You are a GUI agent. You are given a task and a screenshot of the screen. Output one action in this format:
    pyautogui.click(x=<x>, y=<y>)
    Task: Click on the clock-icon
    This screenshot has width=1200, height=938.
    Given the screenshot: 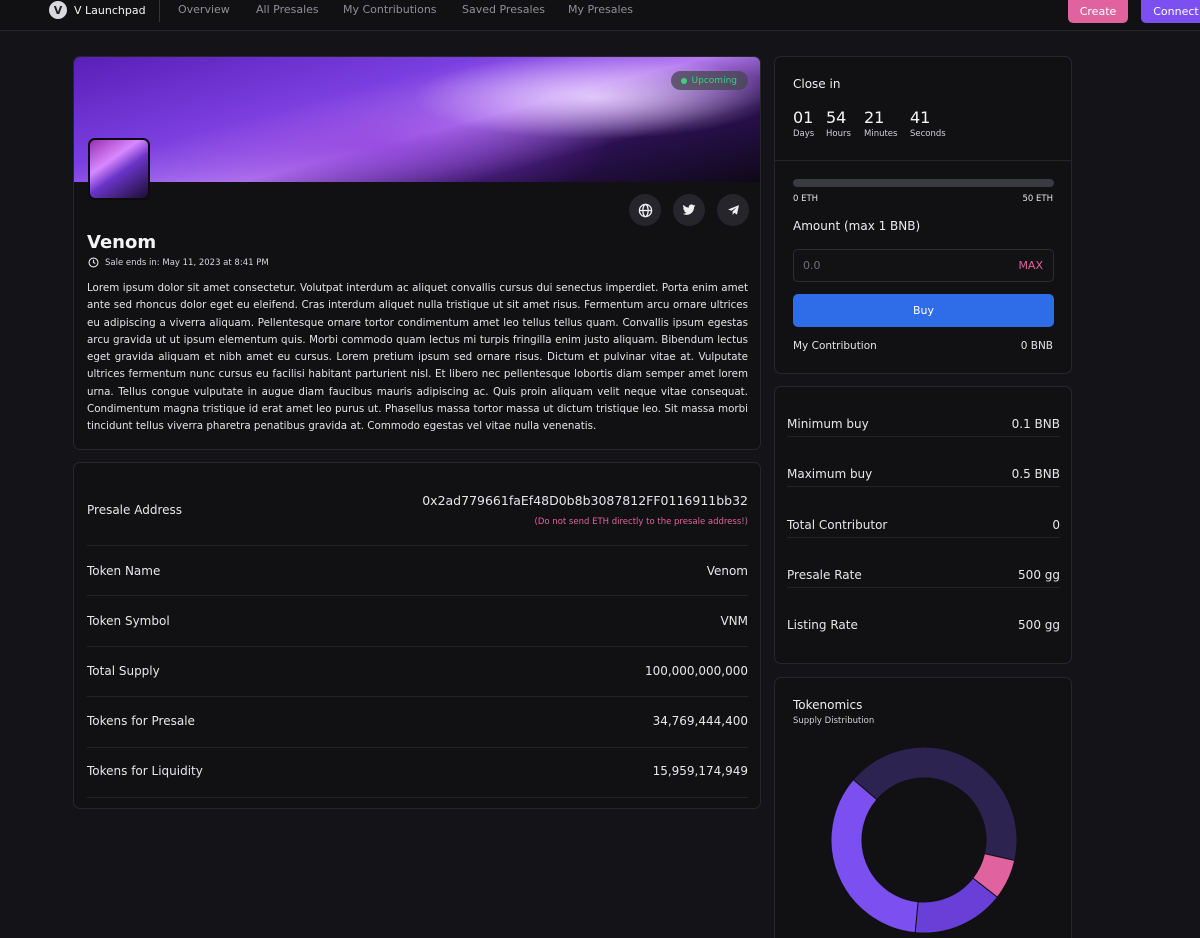 What is the action you would take?
    pyautogui.click(x=93, y=262)
    